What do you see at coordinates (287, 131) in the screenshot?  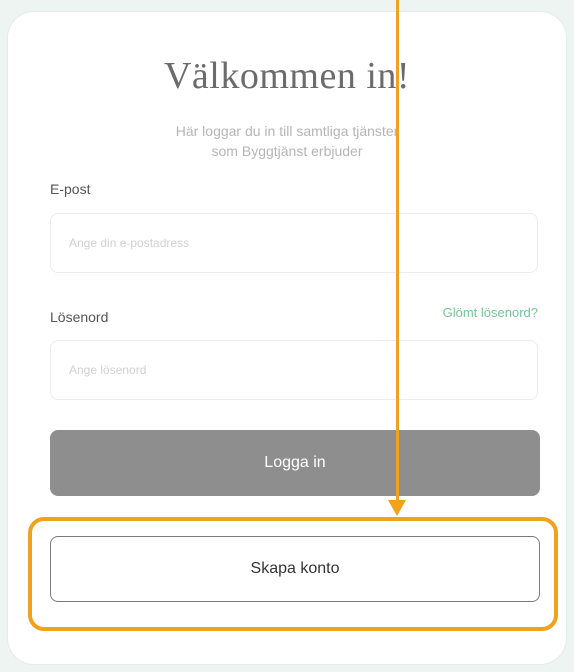 I see `subtitle-line-1: Här loggar du in till samtliga tjänster` at bounding box center [287, 131].